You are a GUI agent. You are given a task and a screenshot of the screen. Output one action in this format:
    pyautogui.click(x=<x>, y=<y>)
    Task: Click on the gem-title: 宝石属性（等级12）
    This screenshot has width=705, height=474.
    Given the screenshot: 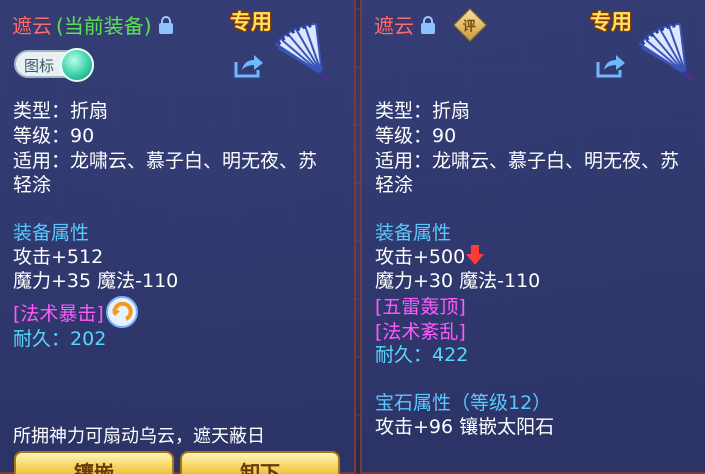 What is the action you would take?
    pyautogui.click(x=463, y=403)
    